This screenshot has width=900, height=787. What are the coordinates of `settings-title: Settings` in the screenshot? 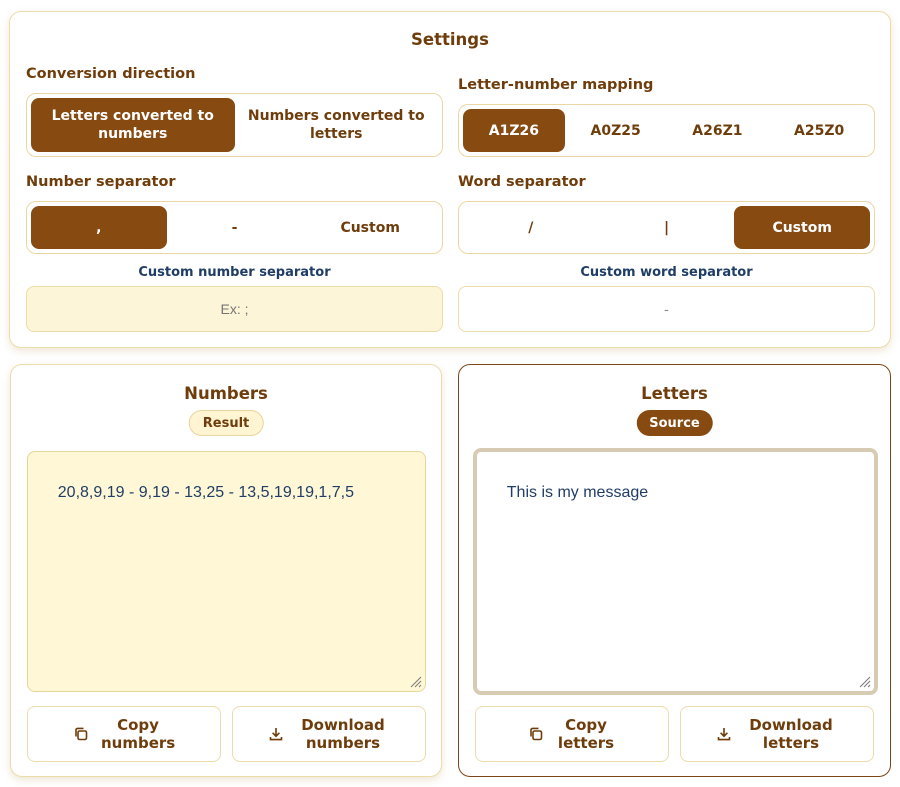 It's located at (450, 39).